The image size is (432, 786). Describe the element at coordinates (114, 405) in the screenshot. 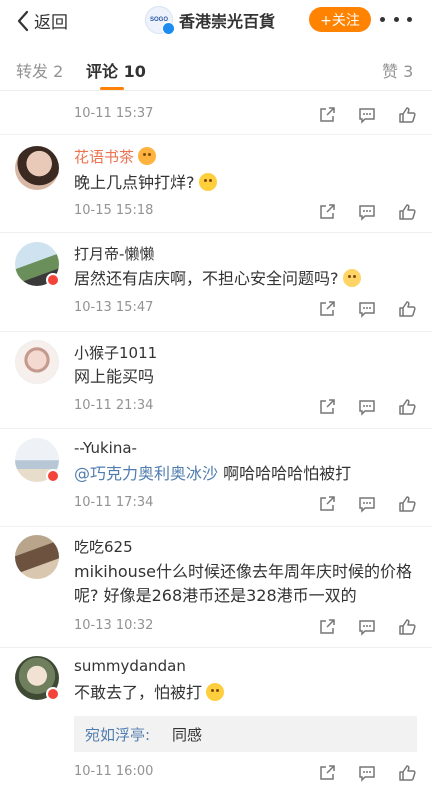

I see `comment-time: 10-11 21:34` at that location.